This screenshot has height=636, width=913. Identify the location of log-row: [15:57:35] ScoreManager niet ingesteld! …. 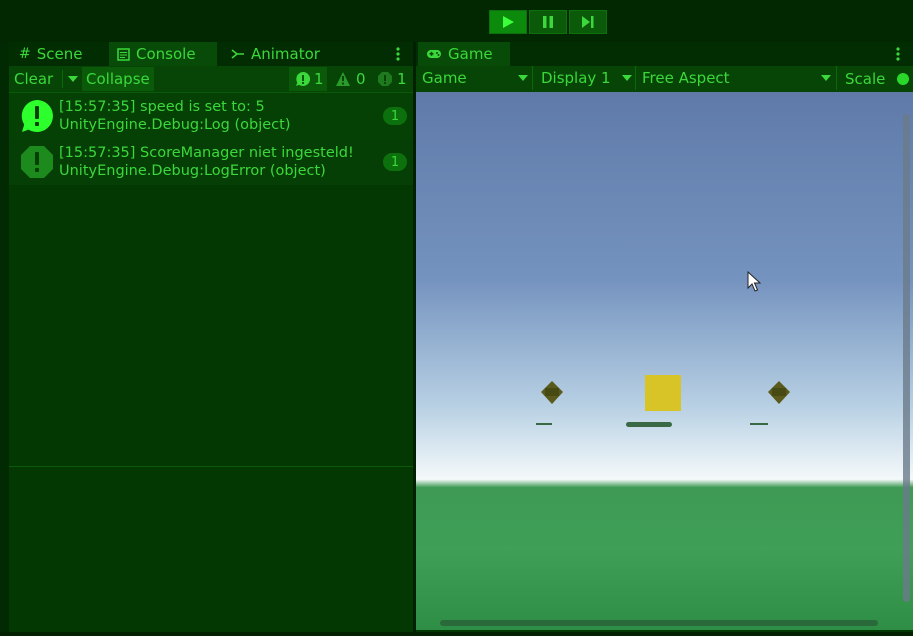
(211, 162).